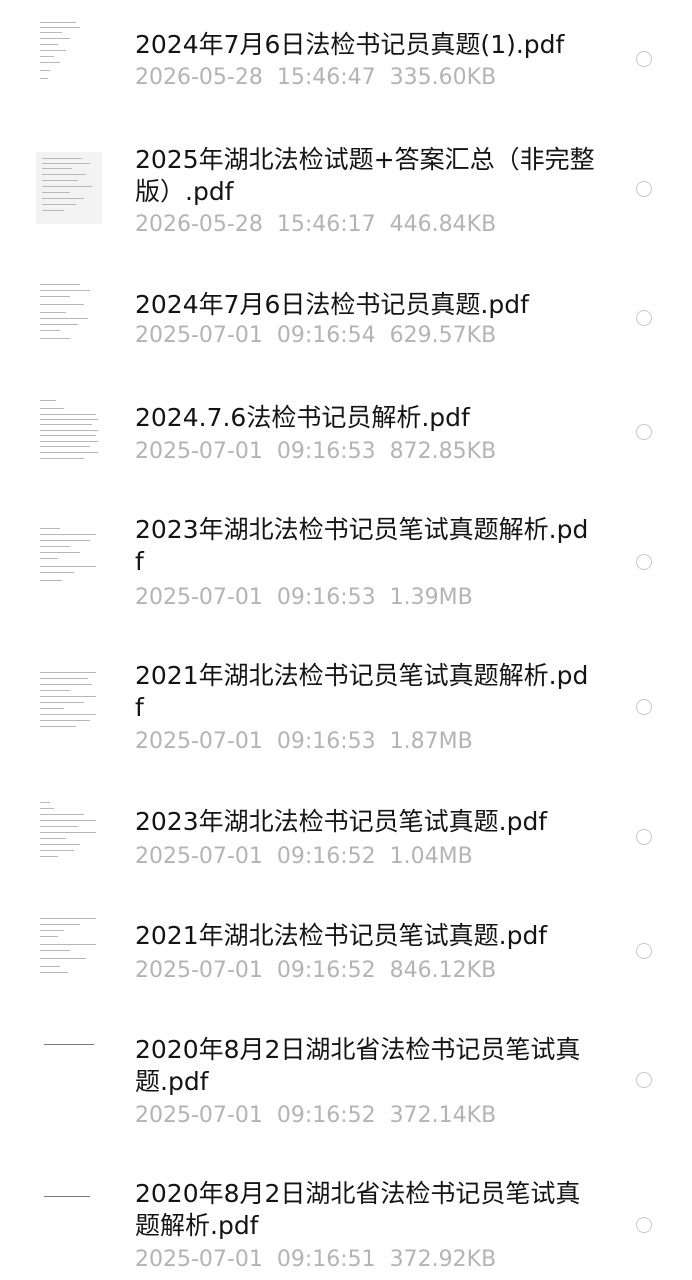 This screenshot has height=1280, width=692. What do you see at coordinates (431, 741) in the screenshot?
I see `file-size: 1.87MB` at bounding box center [431, 741].